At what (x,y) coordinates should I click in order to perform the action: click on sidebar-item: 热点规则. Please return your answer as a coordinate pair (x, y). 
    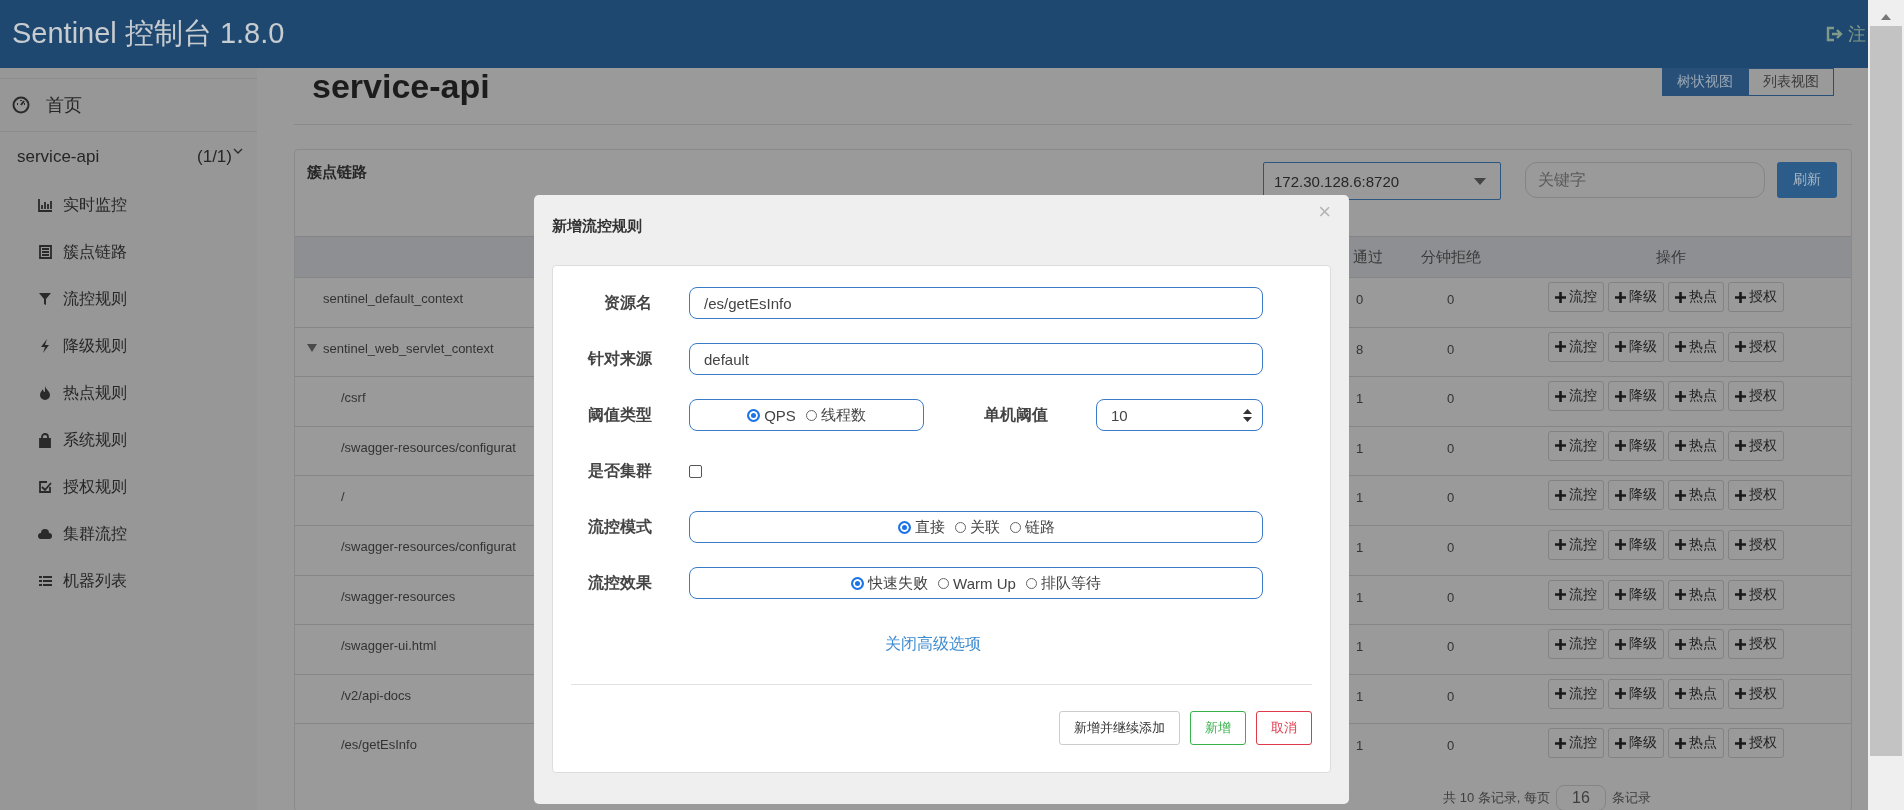
    Looking at the image, I should click on (128, 393).